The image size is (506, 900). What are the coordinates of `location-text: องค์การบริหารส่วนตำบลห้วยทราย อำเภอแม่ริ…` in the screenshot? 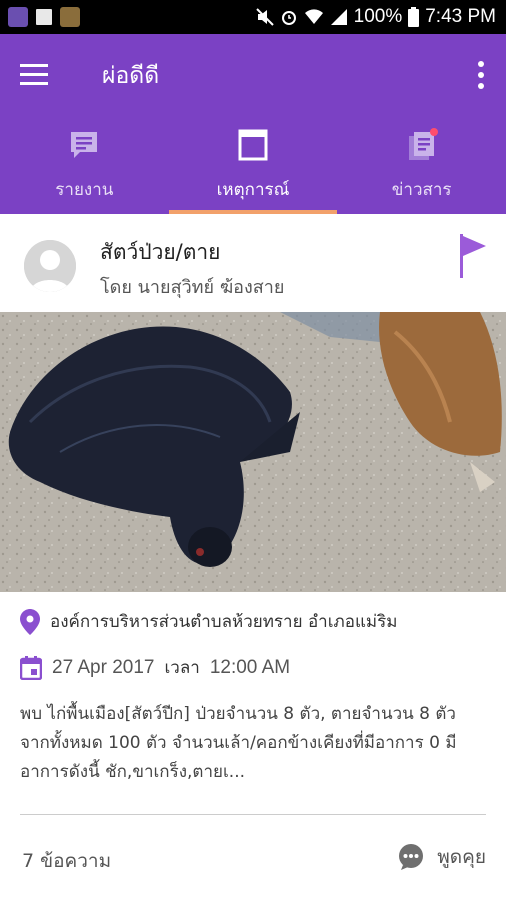 It's located at (224, 622).